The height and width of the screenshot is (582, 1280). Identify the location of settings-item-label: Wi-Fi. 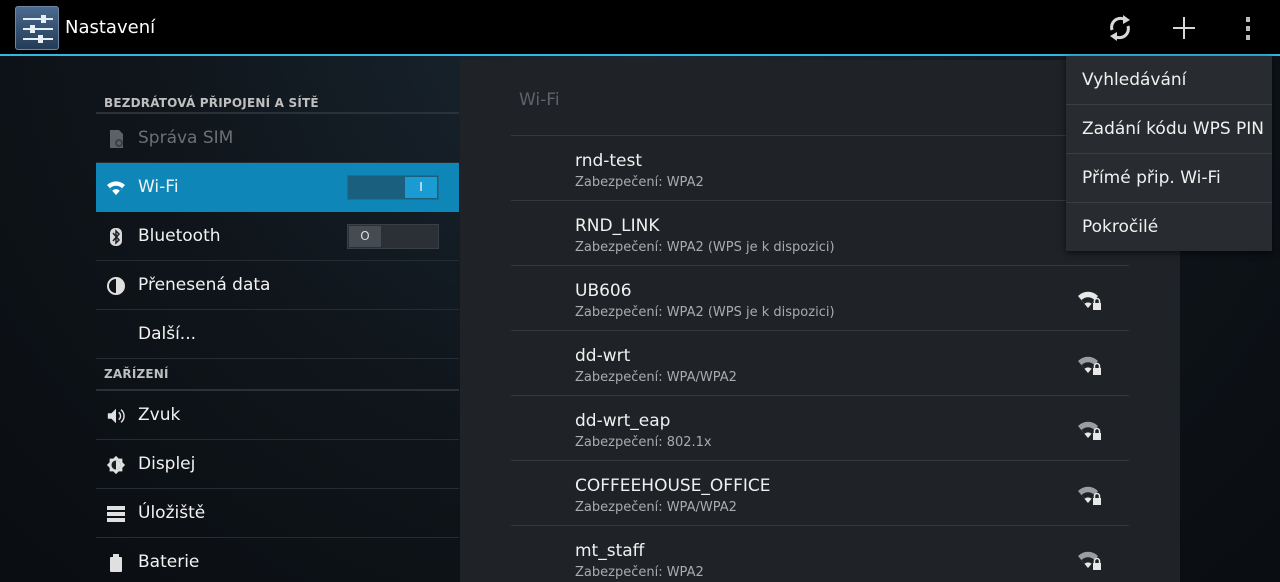
(158, 187).